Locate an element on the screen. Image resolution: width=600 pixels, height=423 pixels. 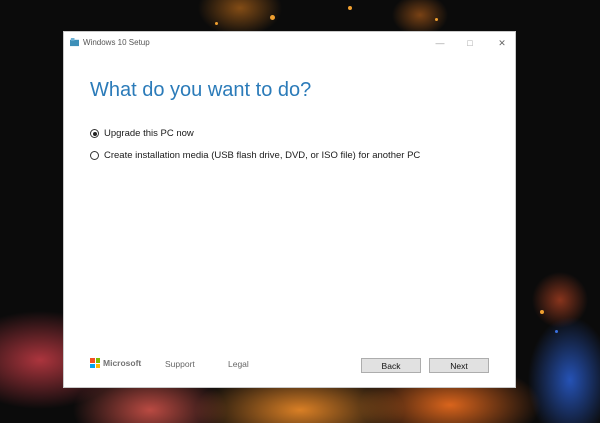
minimize-button: — is located at coordinates (440, 43).